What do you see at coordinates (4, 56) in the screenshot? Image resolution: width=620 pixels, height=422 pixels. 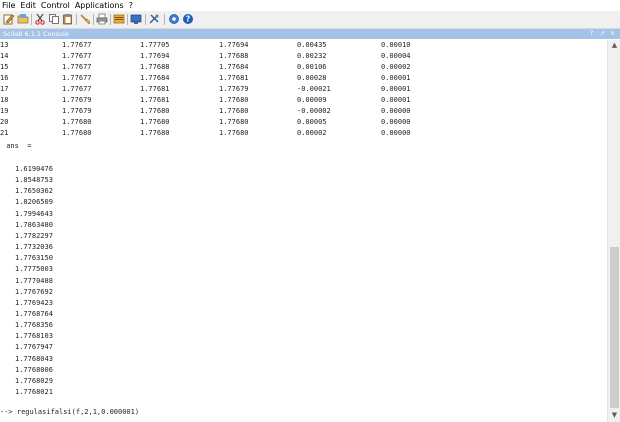 I see `table-cell: 14` at bounding box center [4, 56].